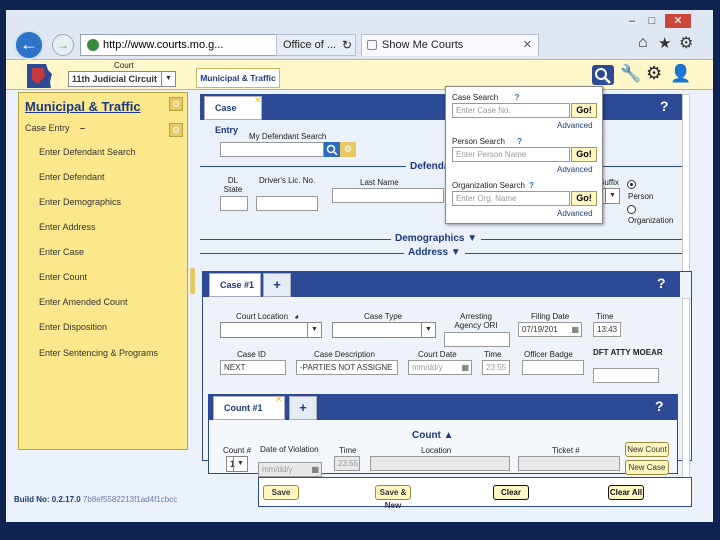  What do you see at coordinates (686, 393) in the screenshot?
I see `case-scrollbar` at bounding box center [686, 393].